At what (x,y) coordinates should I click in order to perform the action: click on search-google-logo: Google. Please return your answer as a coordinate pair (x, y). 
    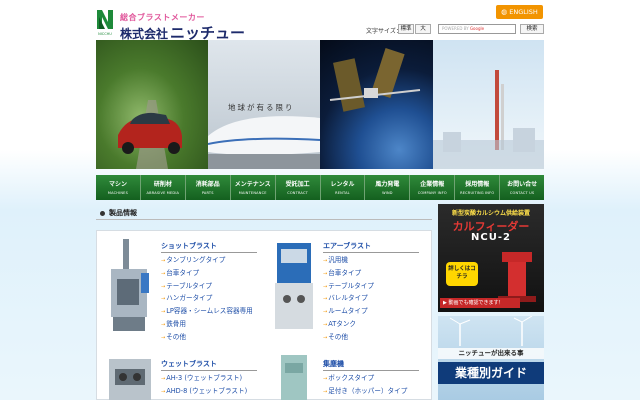
    Looking at the image, I should click on (477, 28).